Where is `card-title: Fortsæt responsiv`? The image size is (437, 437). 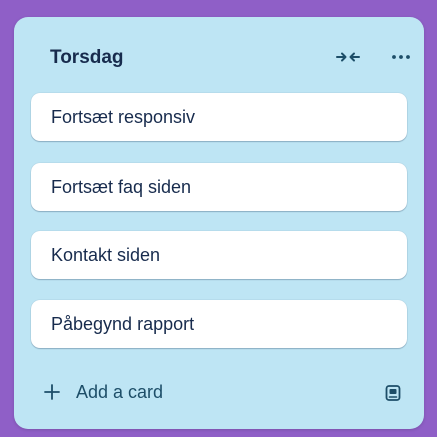 card-title: Fortsæt responsiv is located at coordinates (123, 117).